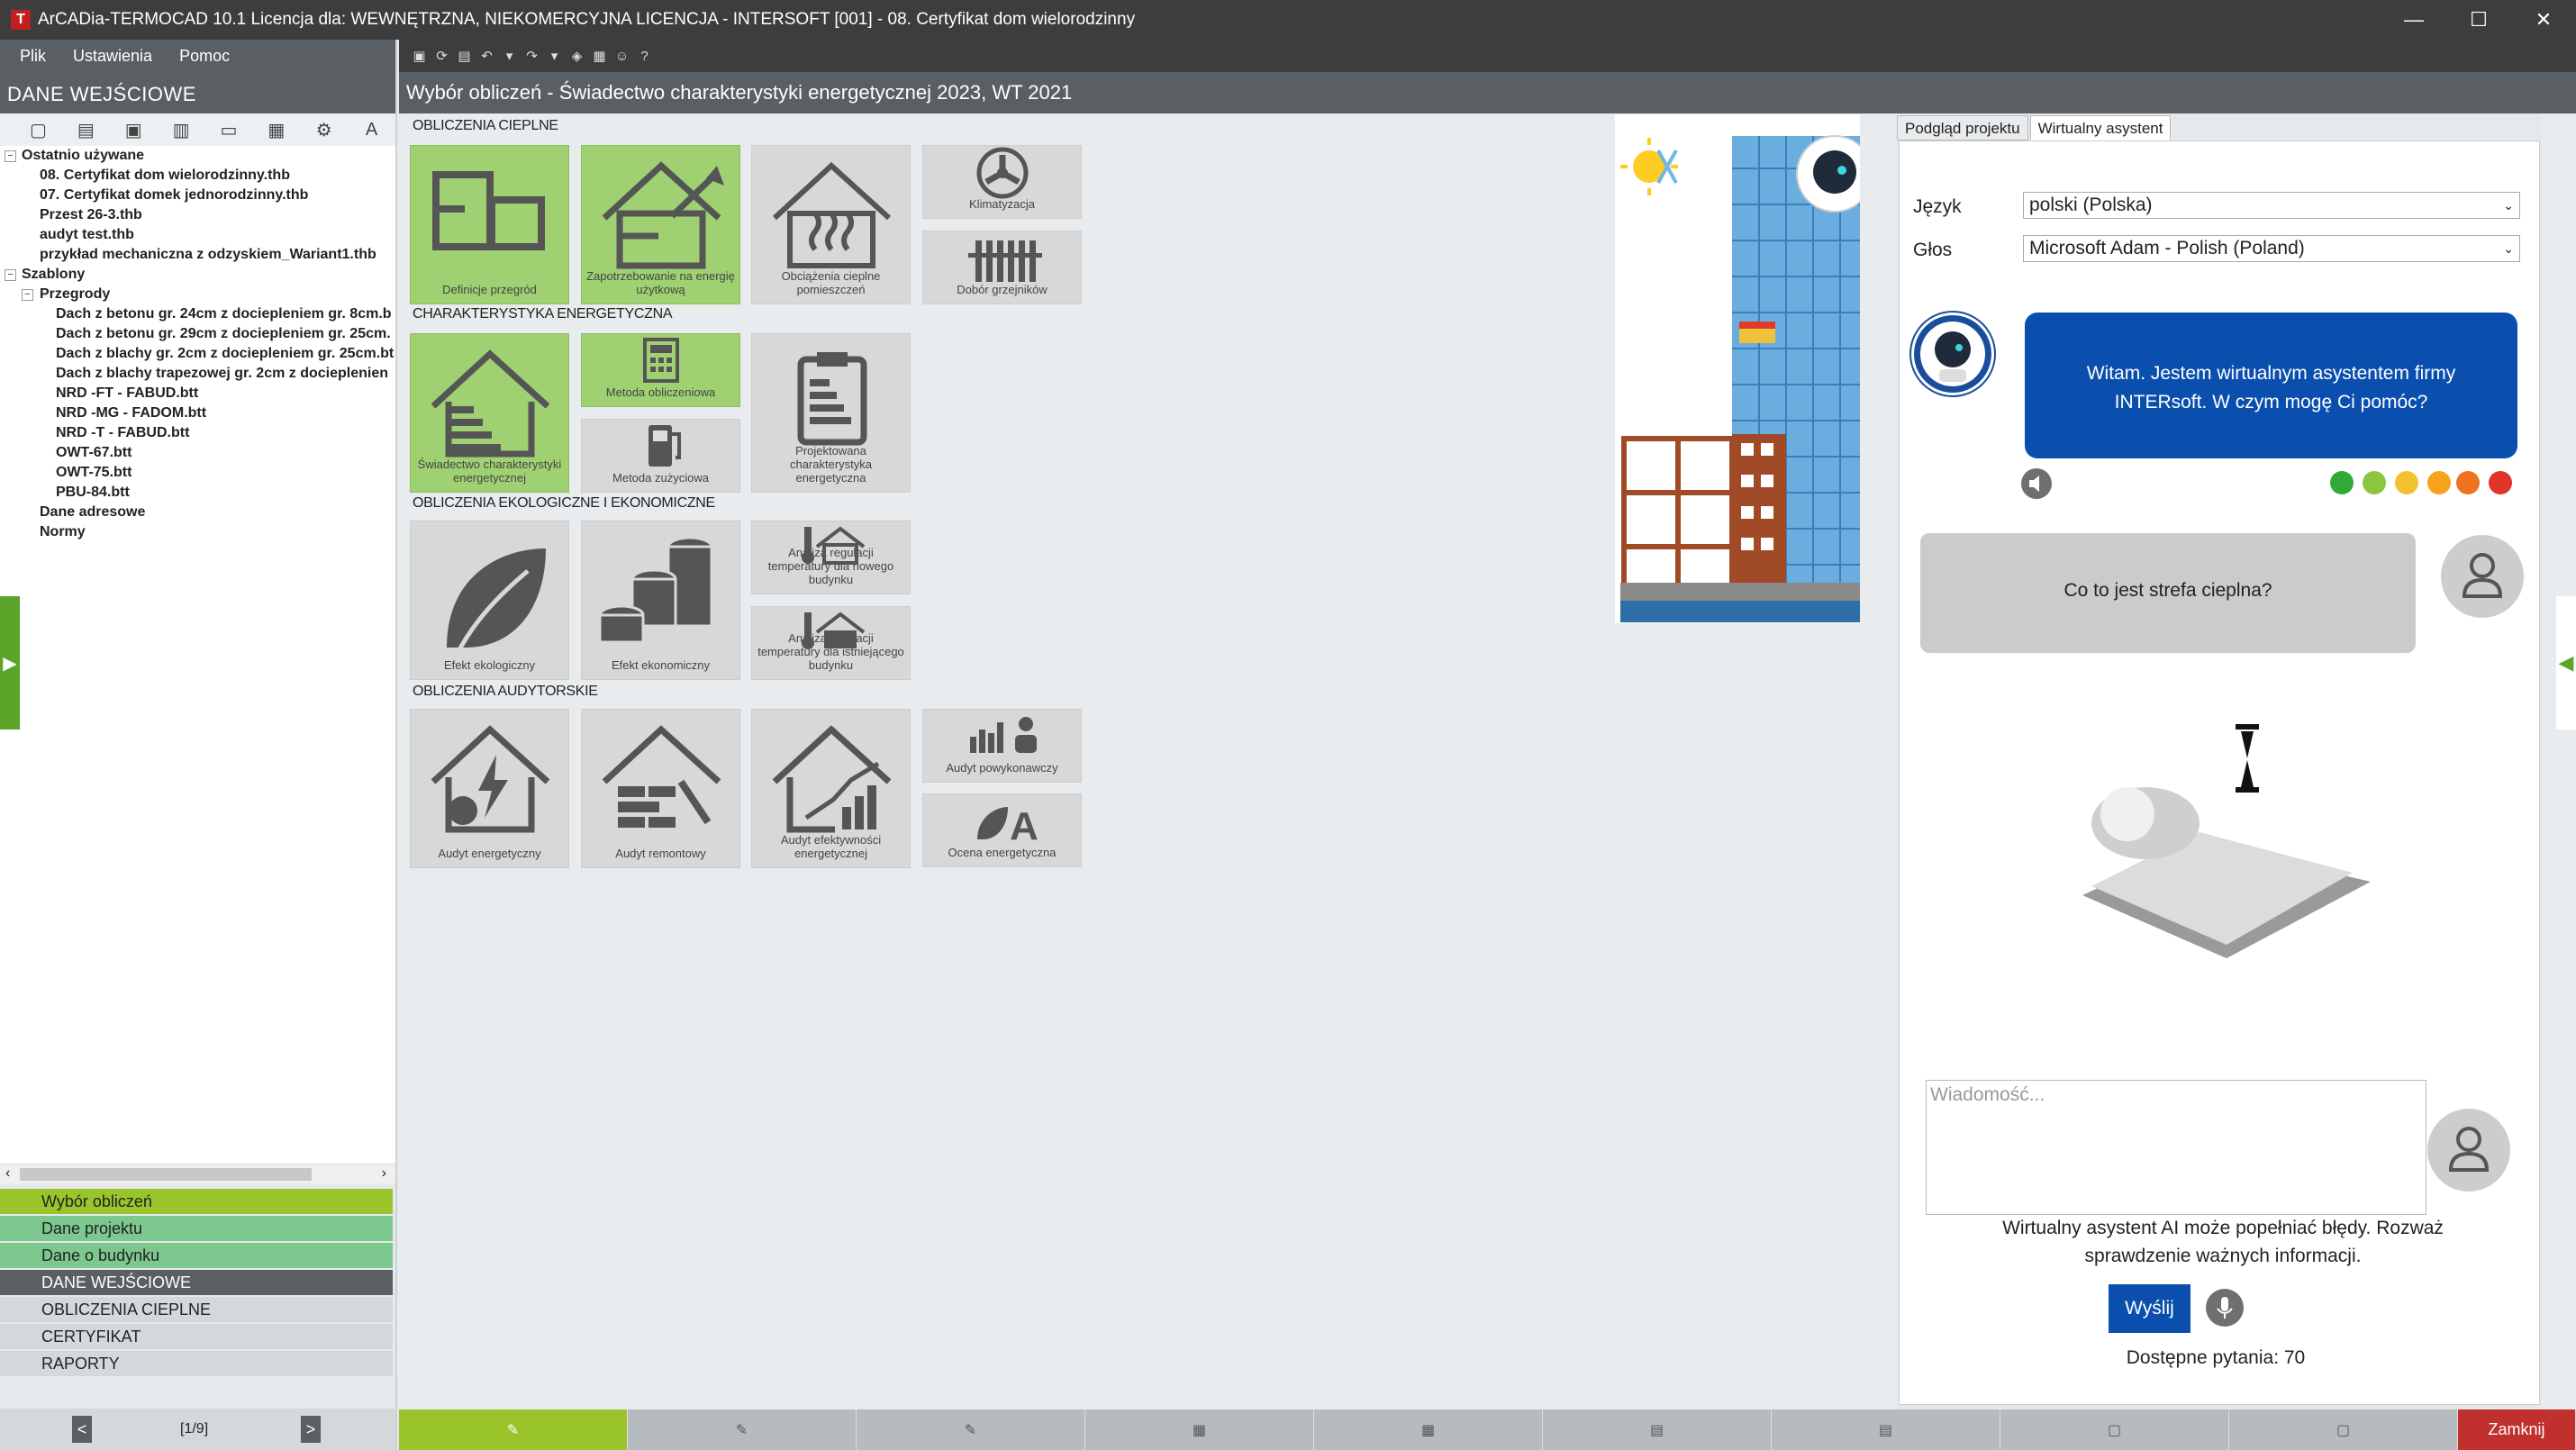 The height and width of the screenshot is (1450, 2576). I want to click on refresh-icon: ⟳, so click(441, 56).